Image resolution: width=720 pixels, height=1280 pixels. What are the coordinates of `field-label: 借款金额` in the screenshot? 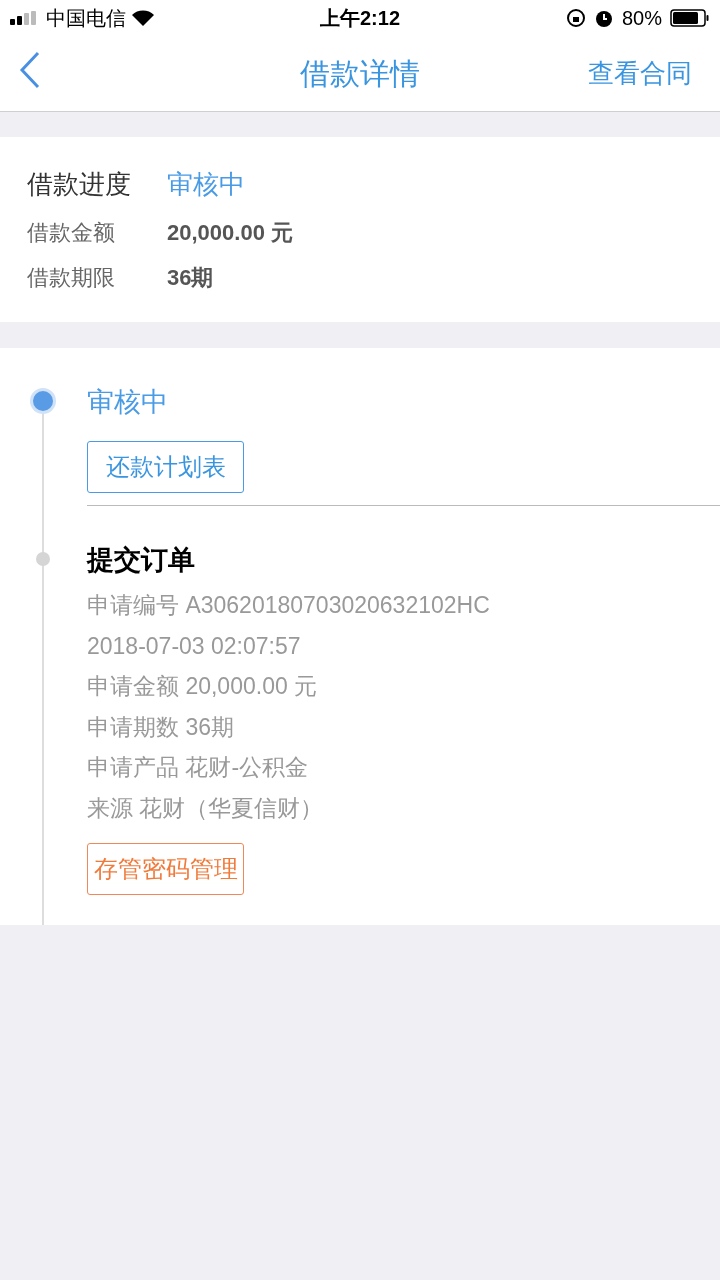 It's located at (71, 233).